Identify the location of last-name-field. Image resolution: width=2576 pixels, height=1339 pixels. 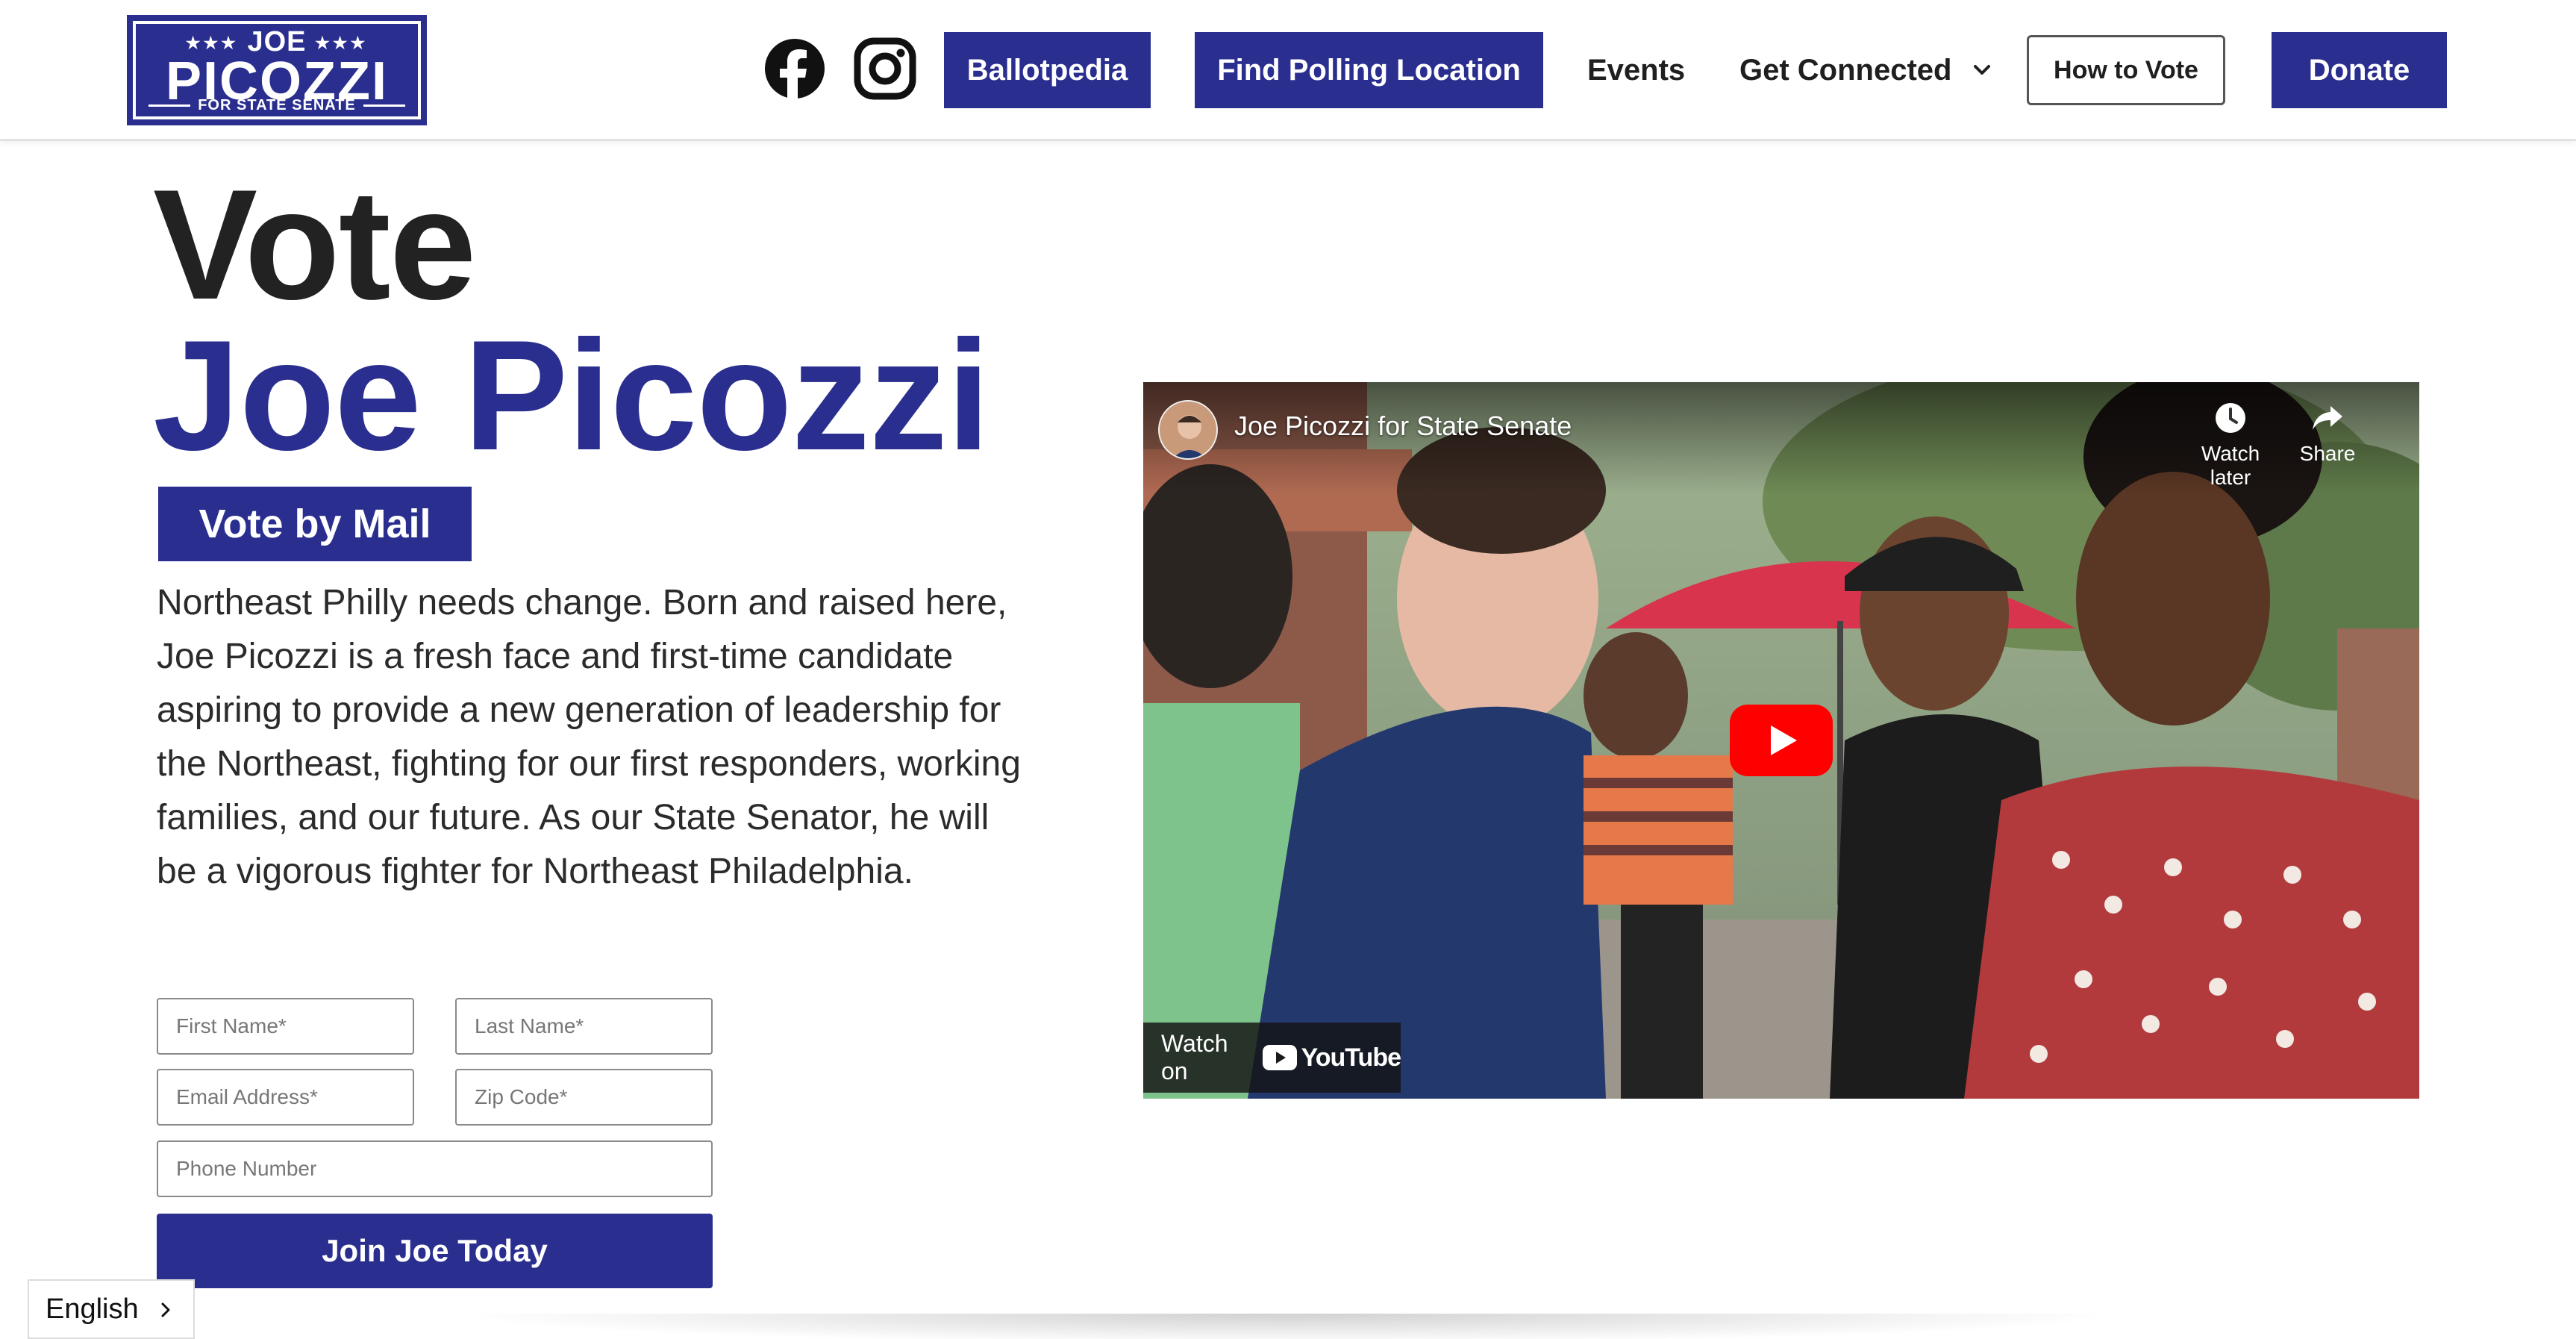
(584, 1026).